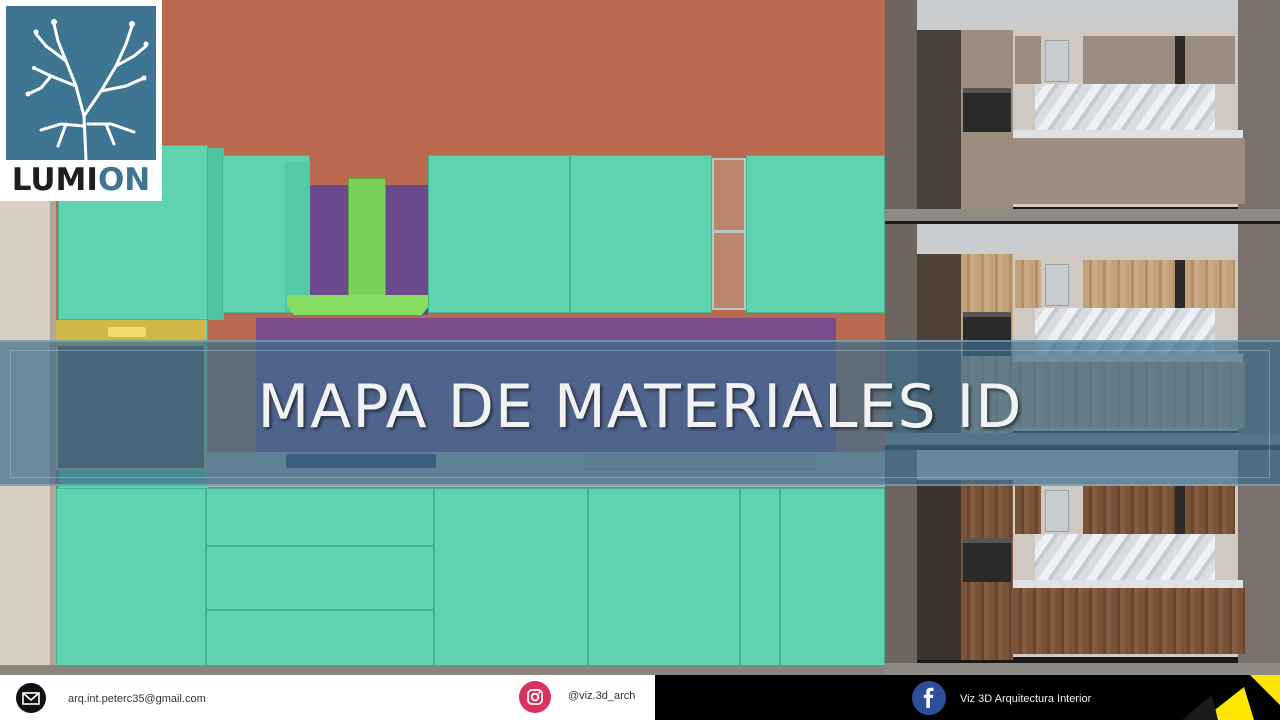  What do you see at coordinates (31, 698) in the screenshot?
I see `mail-icon` at bounding box center [31, 698].